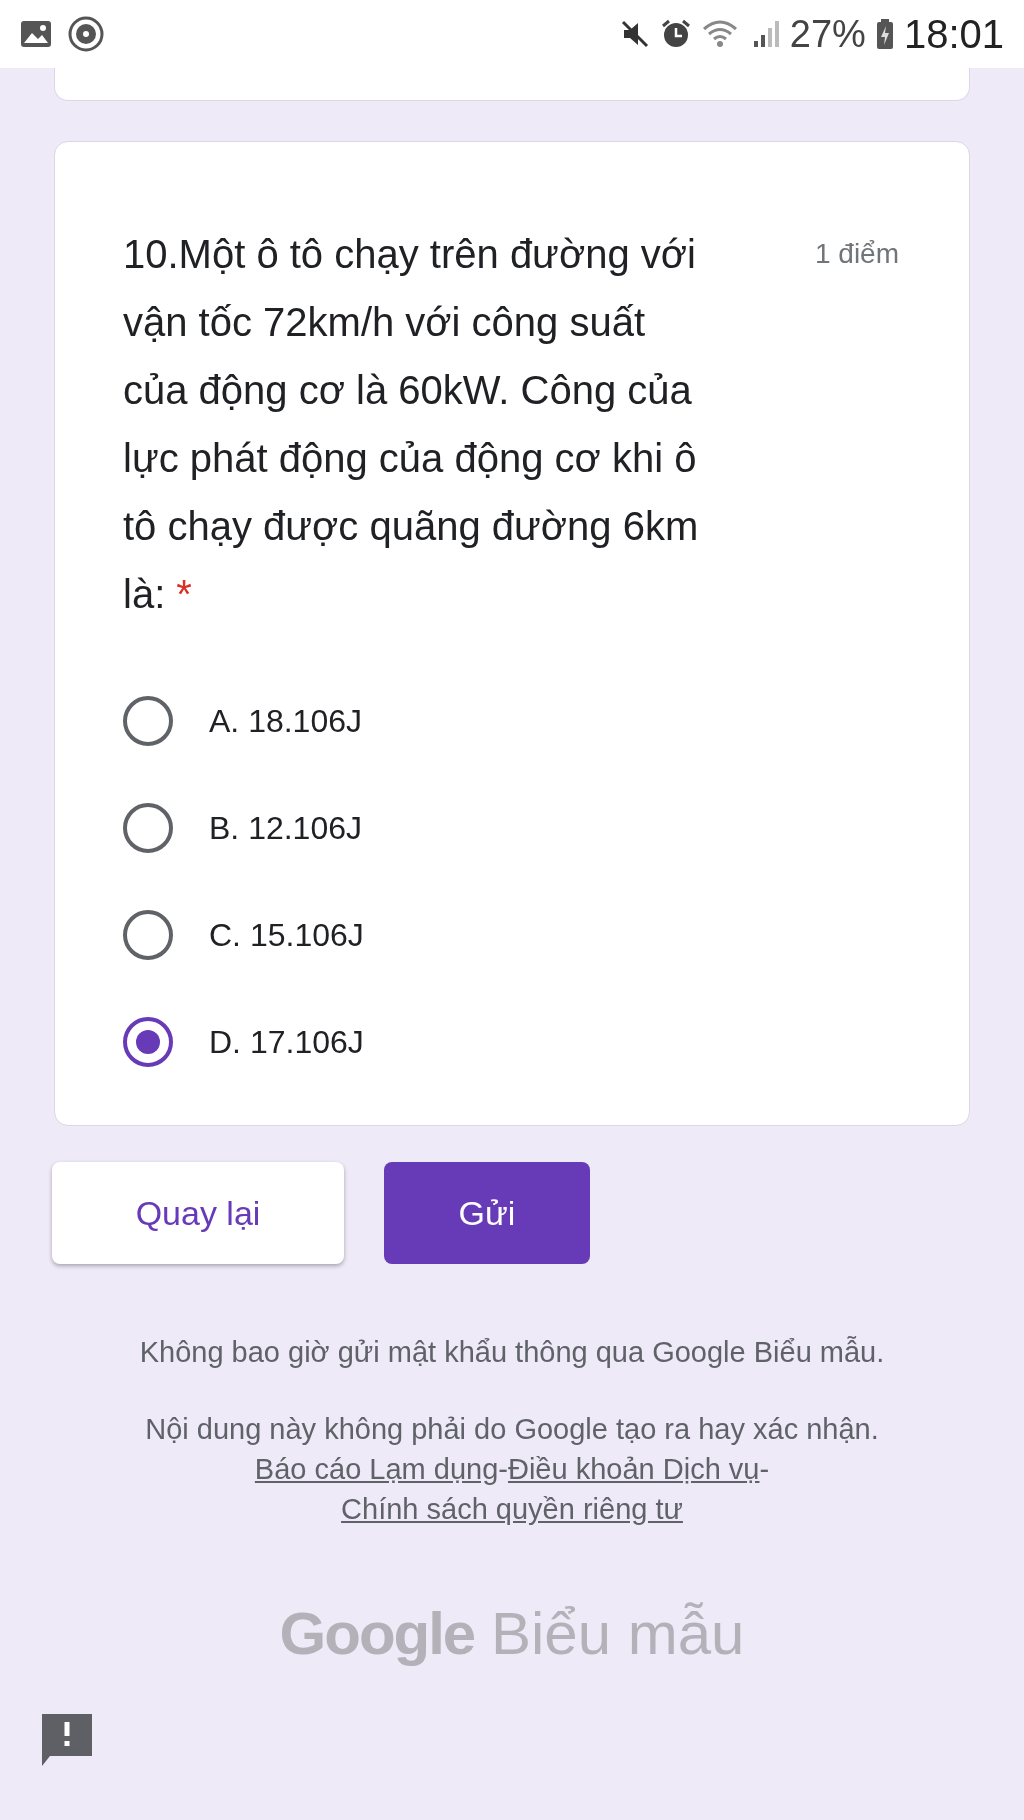 The width and height of the screenshot is (1024, 1820). Describe the element at coordinates (411, 424) in the screenshot. I see `question-text: 10.Một ô tô chạy trên đường với vận tốc 72km/h với công suất của động cơ là 60kW. Công của lực phát động của động cơ khi ô tô chạy được quãng đường 6km là: *` at that location.